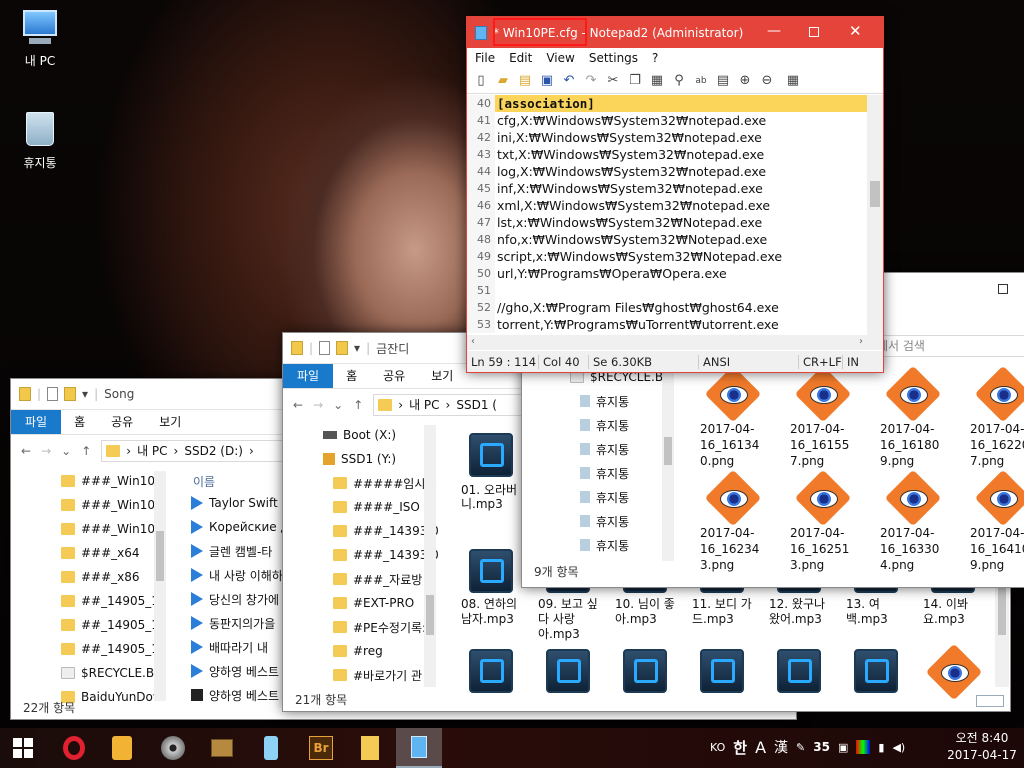  Describe the element at coordinates (1003, 289) in the screenshot. I see `maximize-icon` at that location.